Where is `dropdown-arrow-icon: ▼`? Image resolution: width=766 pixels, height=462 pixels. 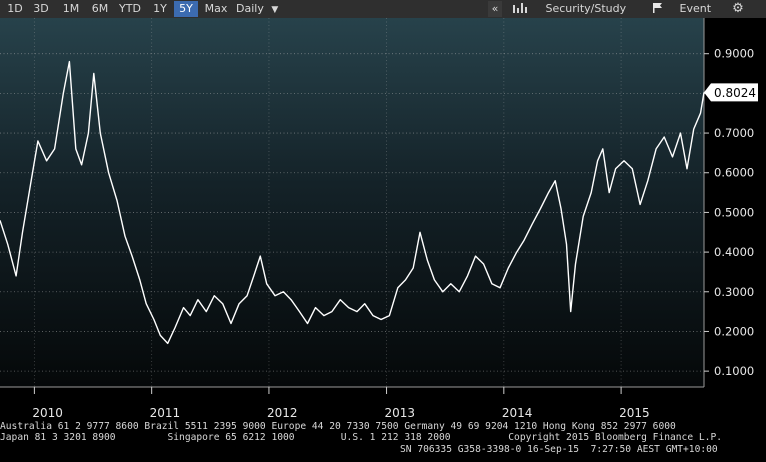
dropdown-arrow-icon: ▼ is located at coordinates (275, 10).